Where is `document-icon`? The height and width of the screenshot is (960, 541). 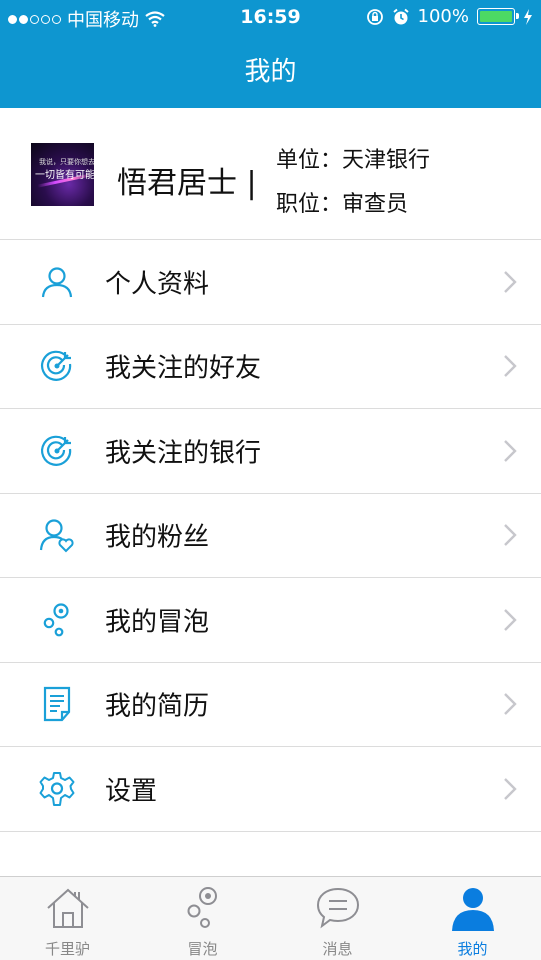
document-icon is located at coordinates (57, 704).